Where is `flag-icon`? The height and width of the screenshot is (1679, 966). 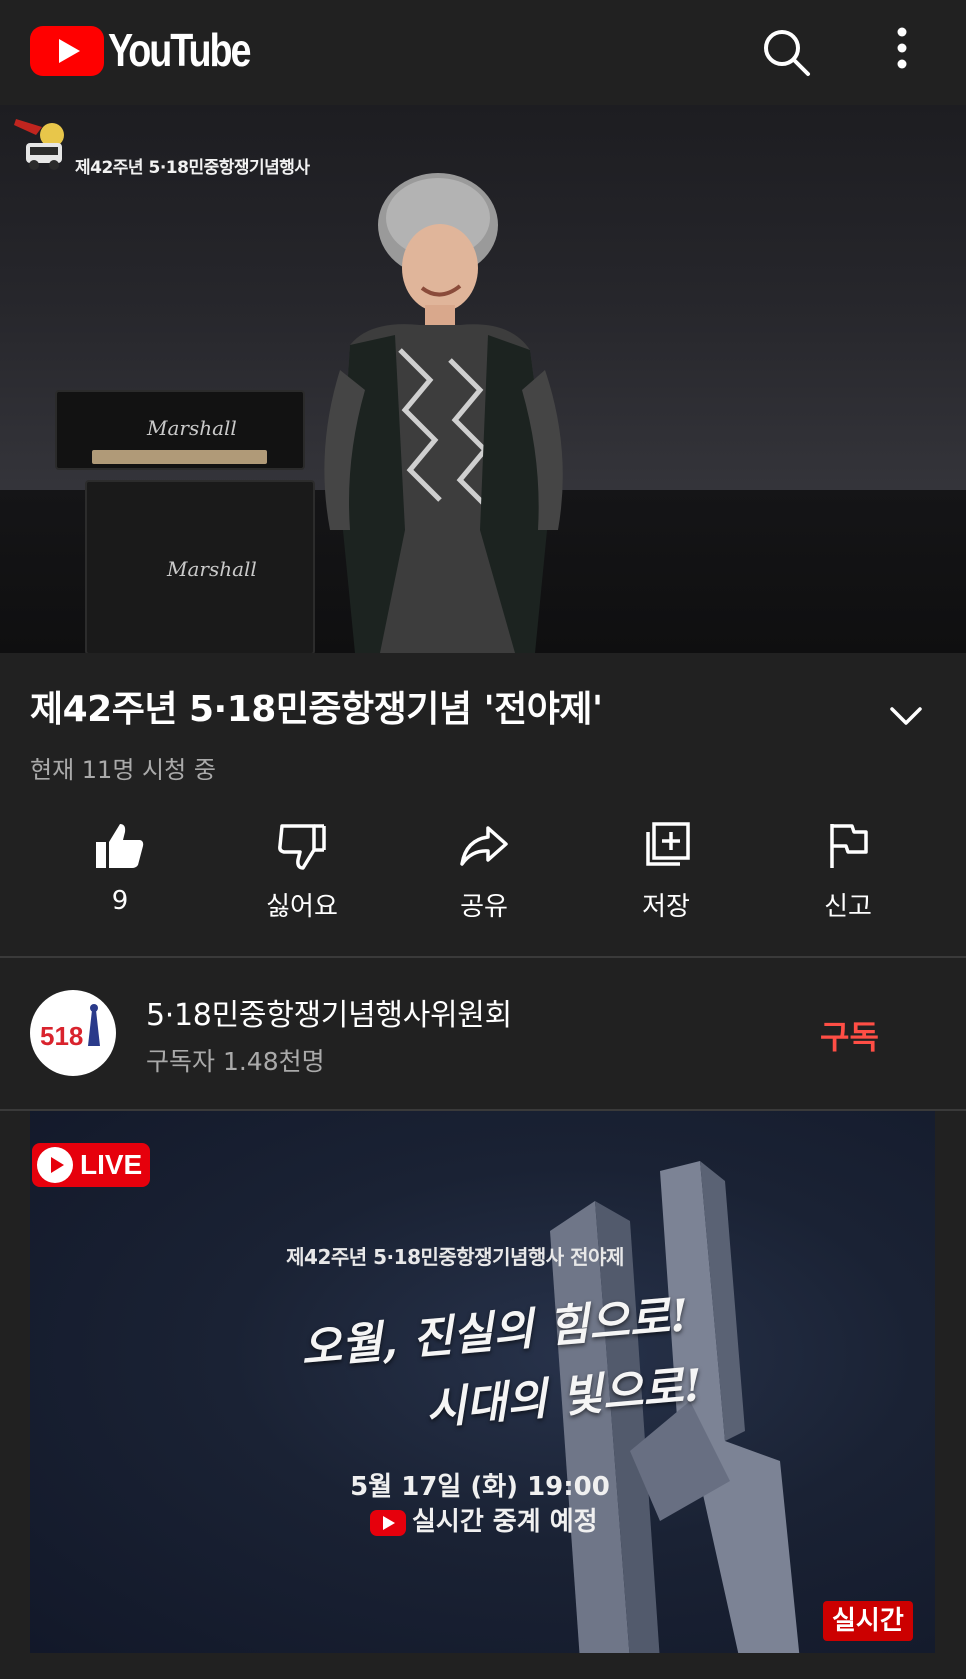 flag-icon is located at coordinates (849, 846).